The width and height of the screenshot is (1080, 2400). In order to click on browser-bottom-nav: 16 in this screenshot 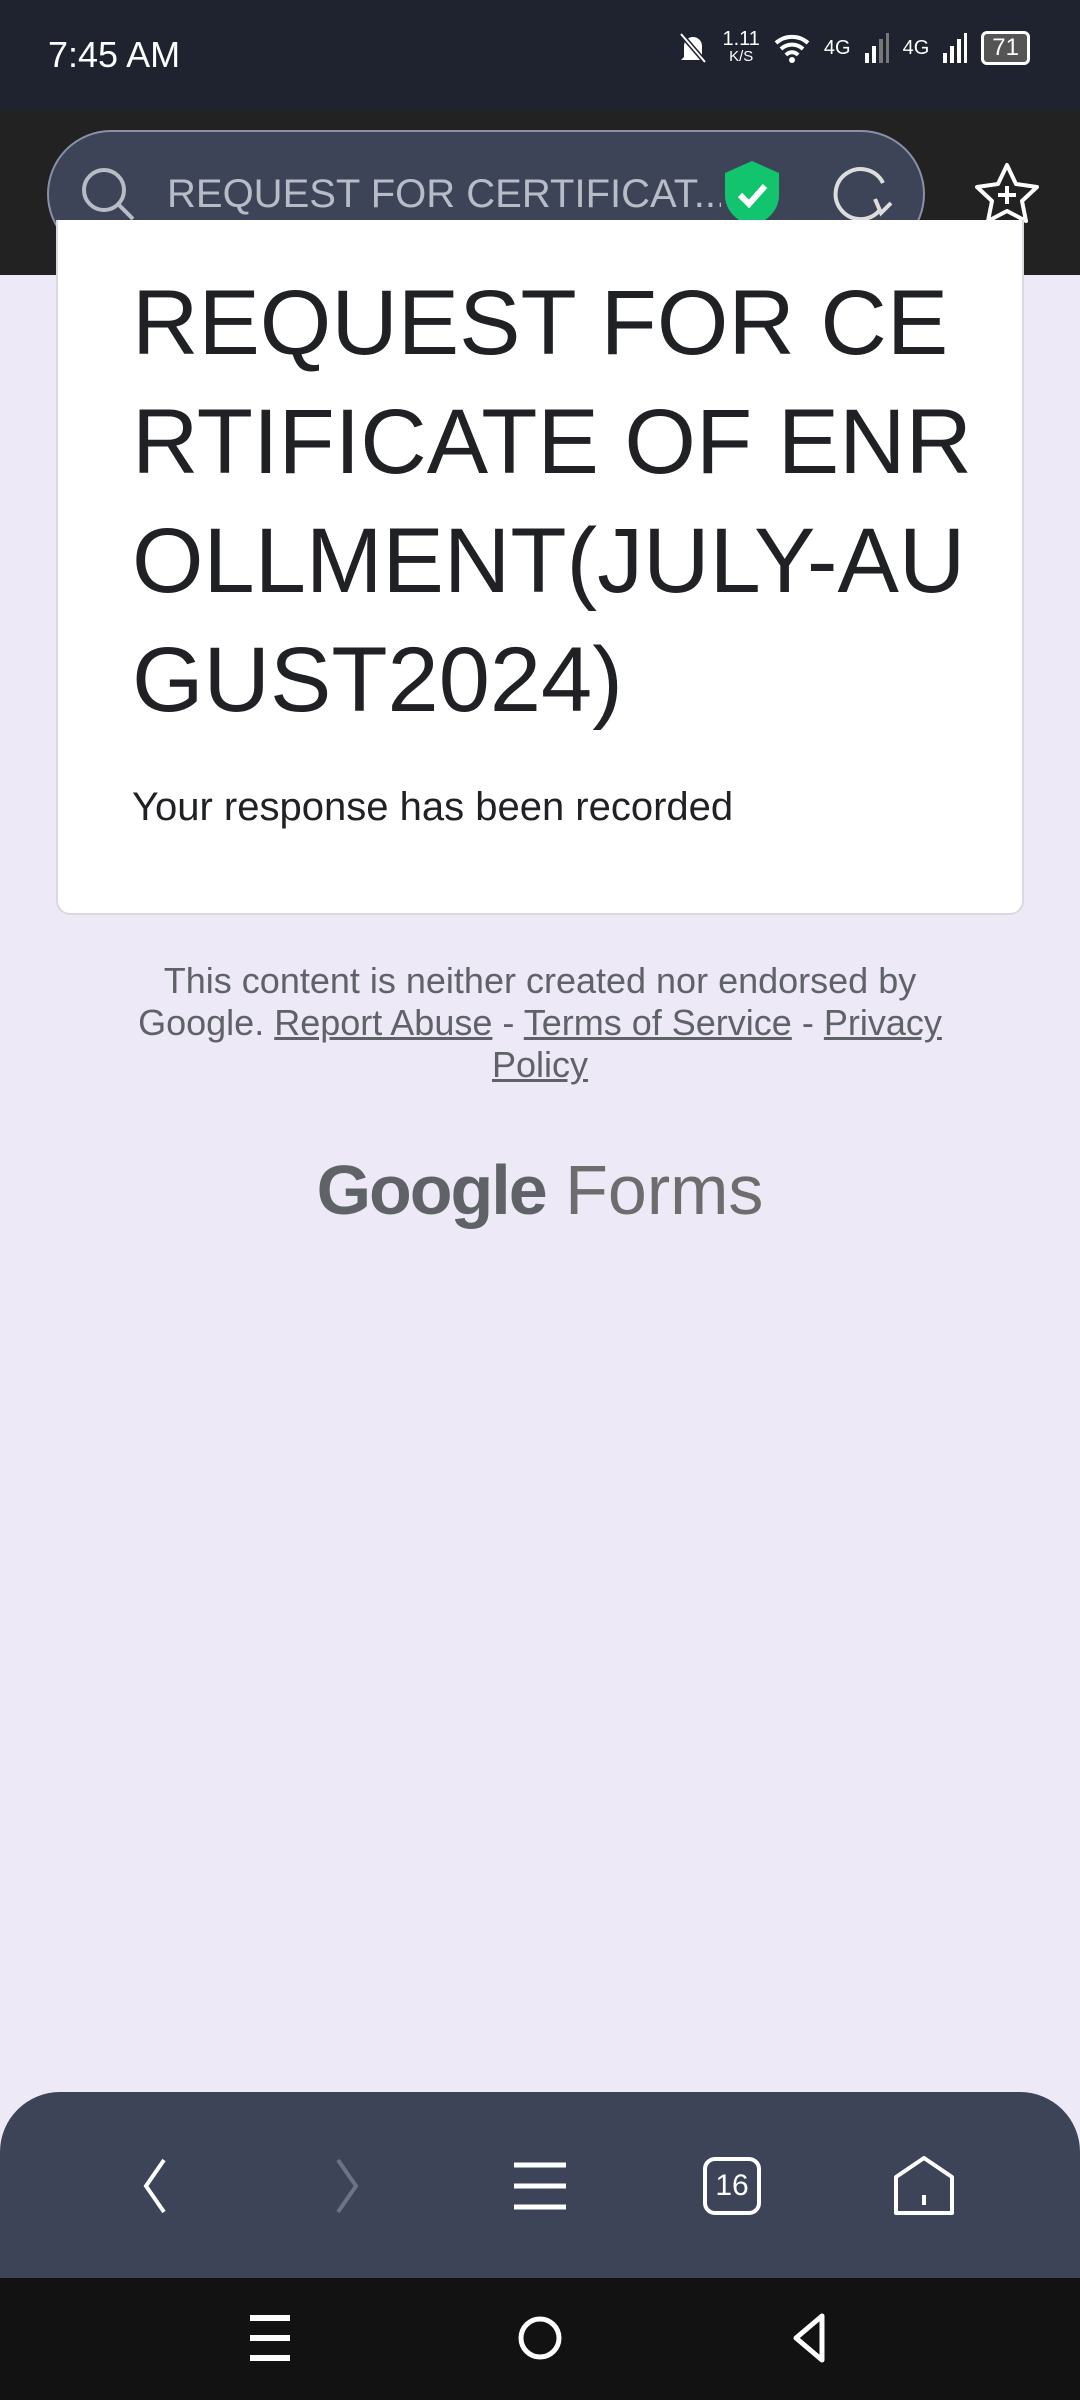, I will do `click(540, 2185)`.